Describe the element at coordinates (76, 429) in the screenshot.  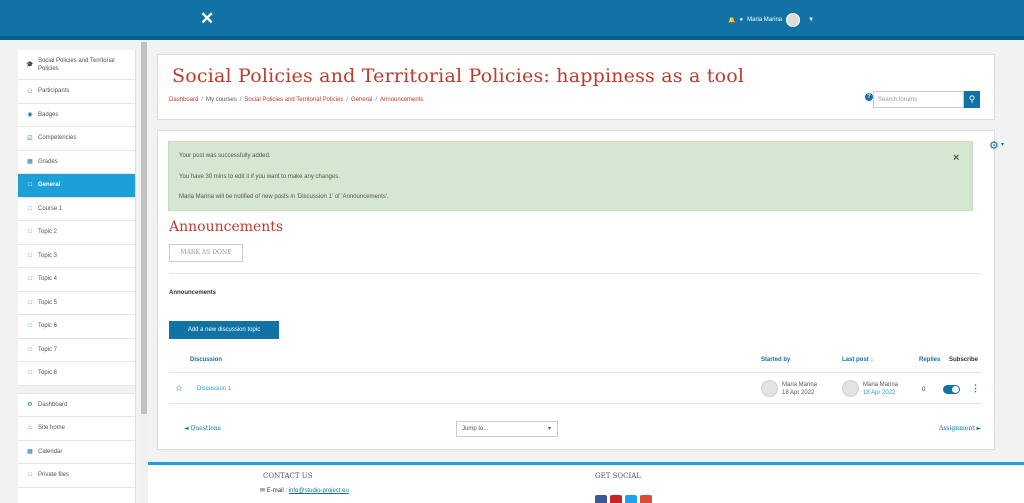
I see `sidebar-item-site-home: ⌂ Site home` at that location.